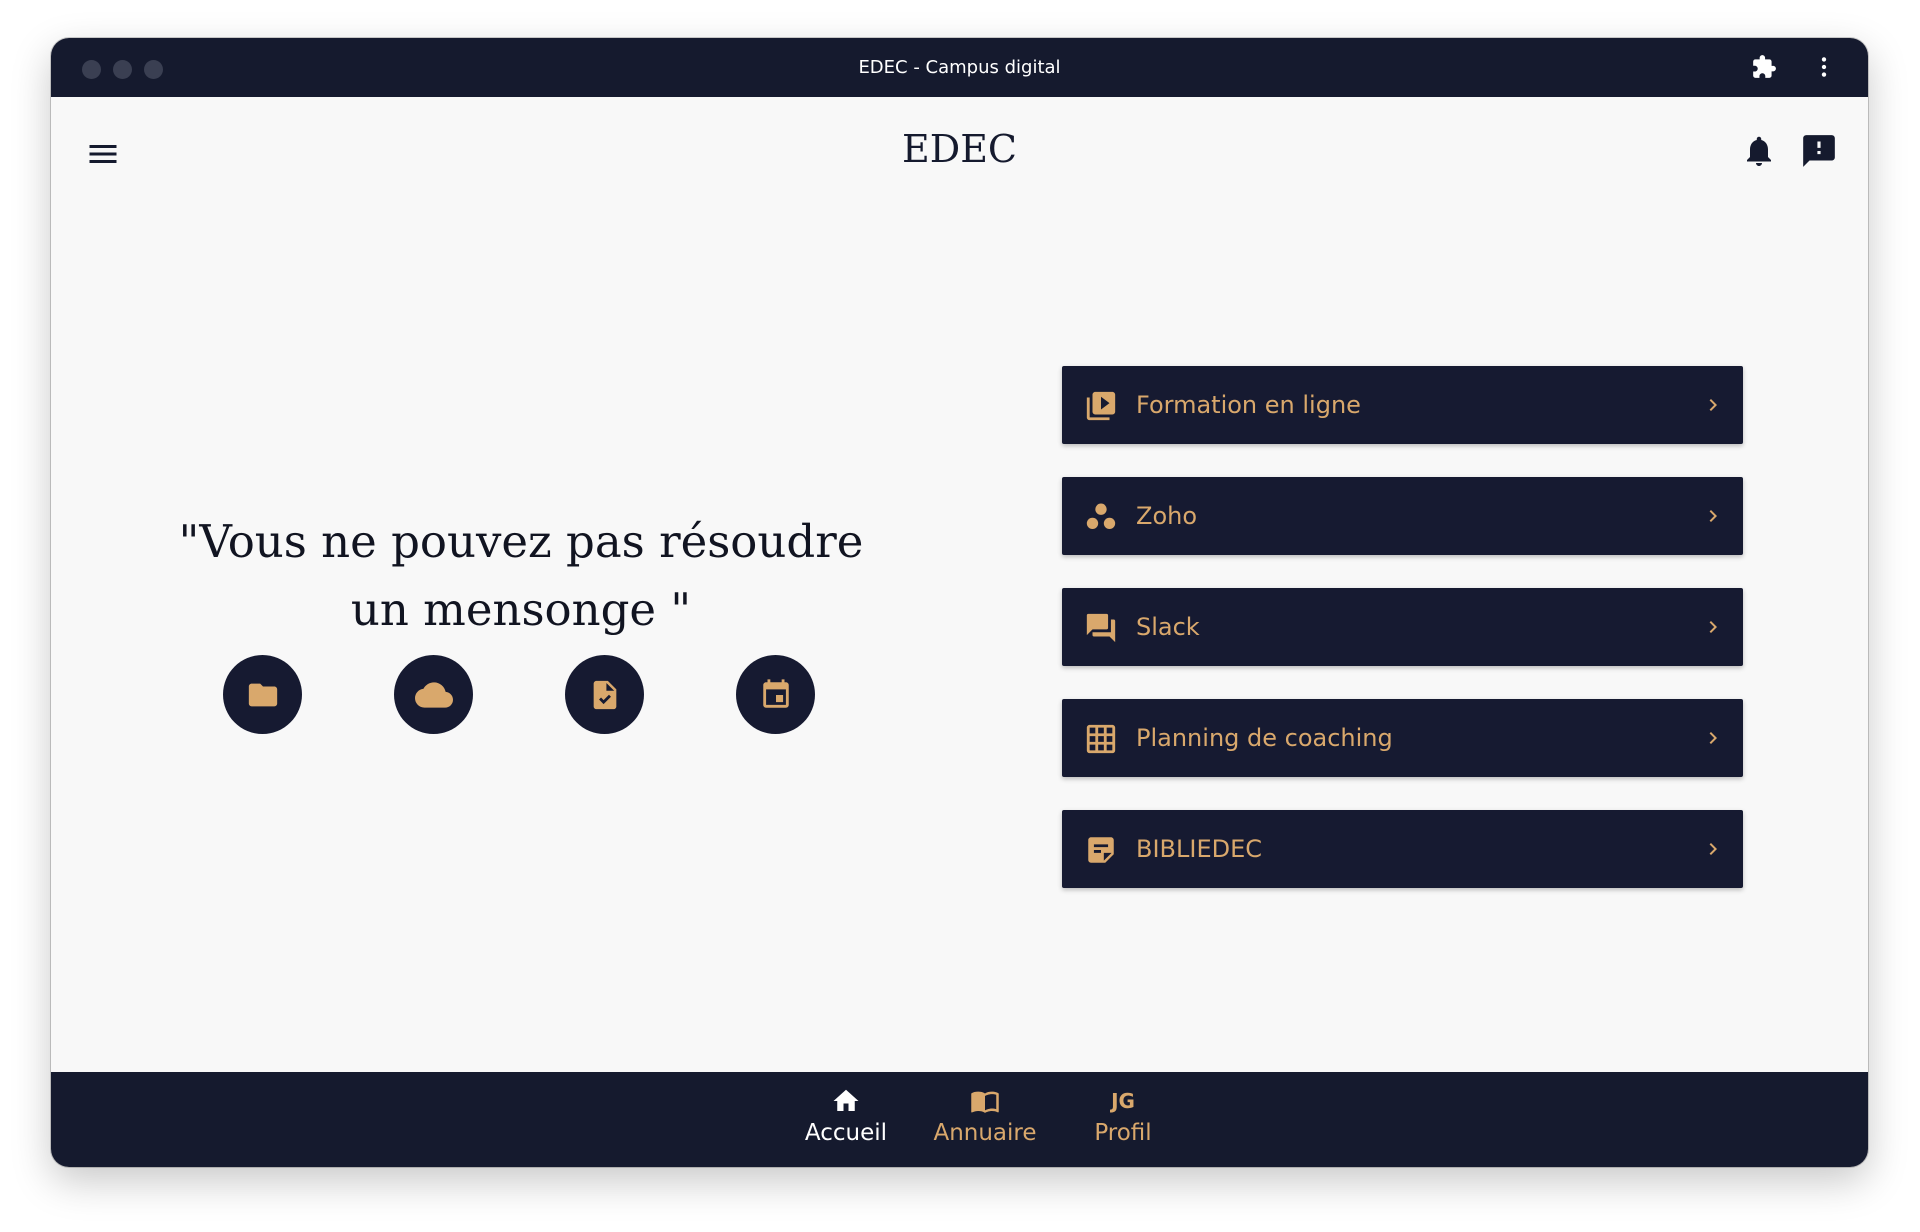  I want to click on nav-item-accueil: Accueil, so click(846, 1119).